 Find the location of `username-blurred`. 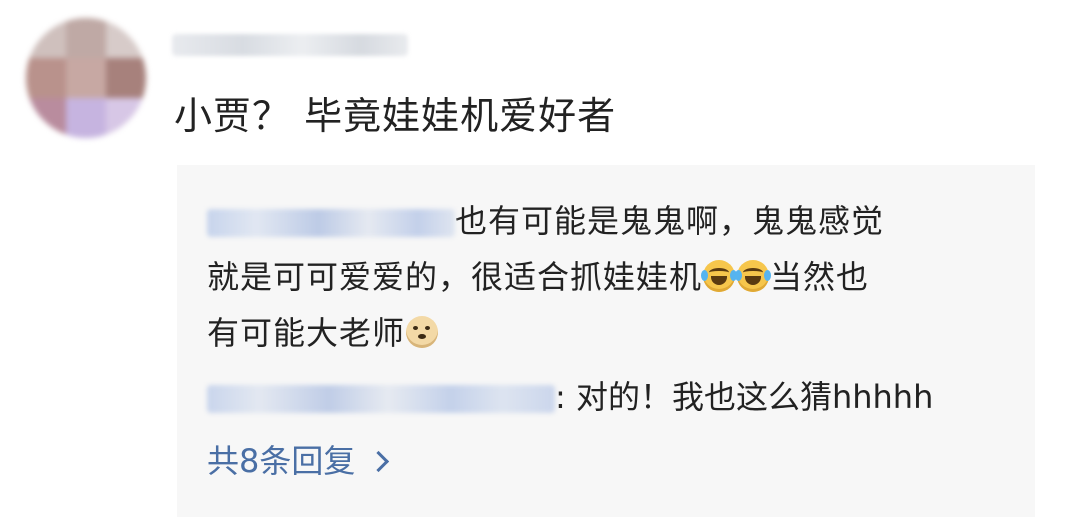

username-blurred is located at coordinates (290, 45).